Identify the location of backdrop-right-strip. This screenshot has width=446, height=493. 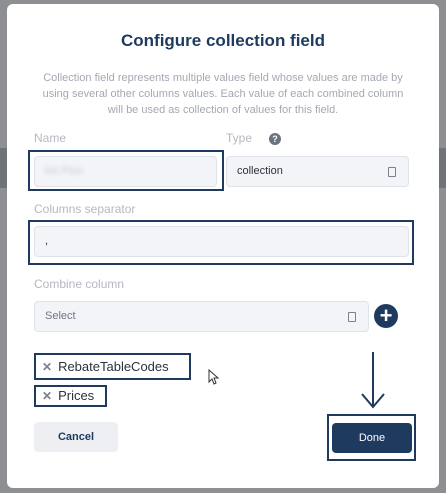
(442, 168).